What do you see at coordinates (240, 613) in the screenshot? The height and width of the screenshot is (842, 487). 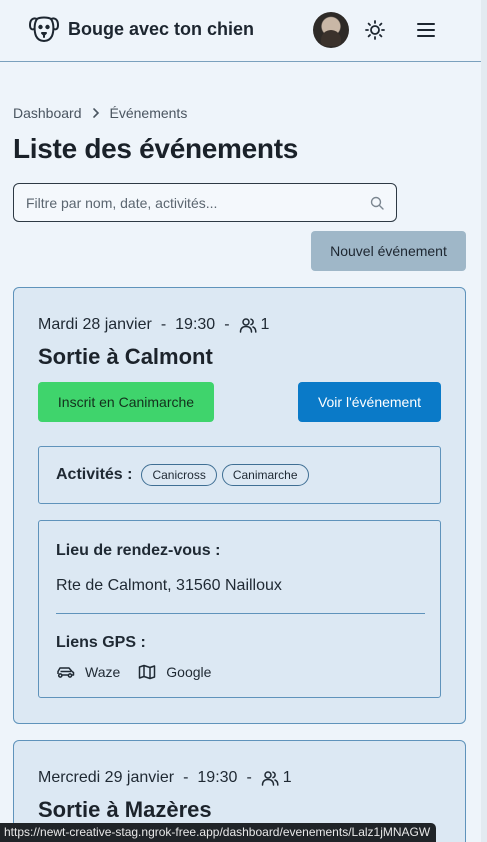 I see `divider` at bounding box center [240, 613].